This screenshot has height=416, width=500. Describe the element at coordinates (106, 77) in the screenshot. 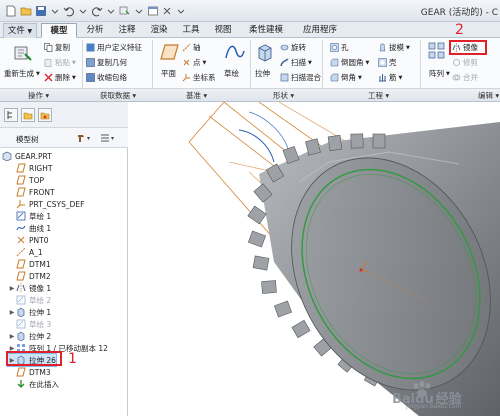

I see `shrinkwrap-button: 收缩包络` at that location.